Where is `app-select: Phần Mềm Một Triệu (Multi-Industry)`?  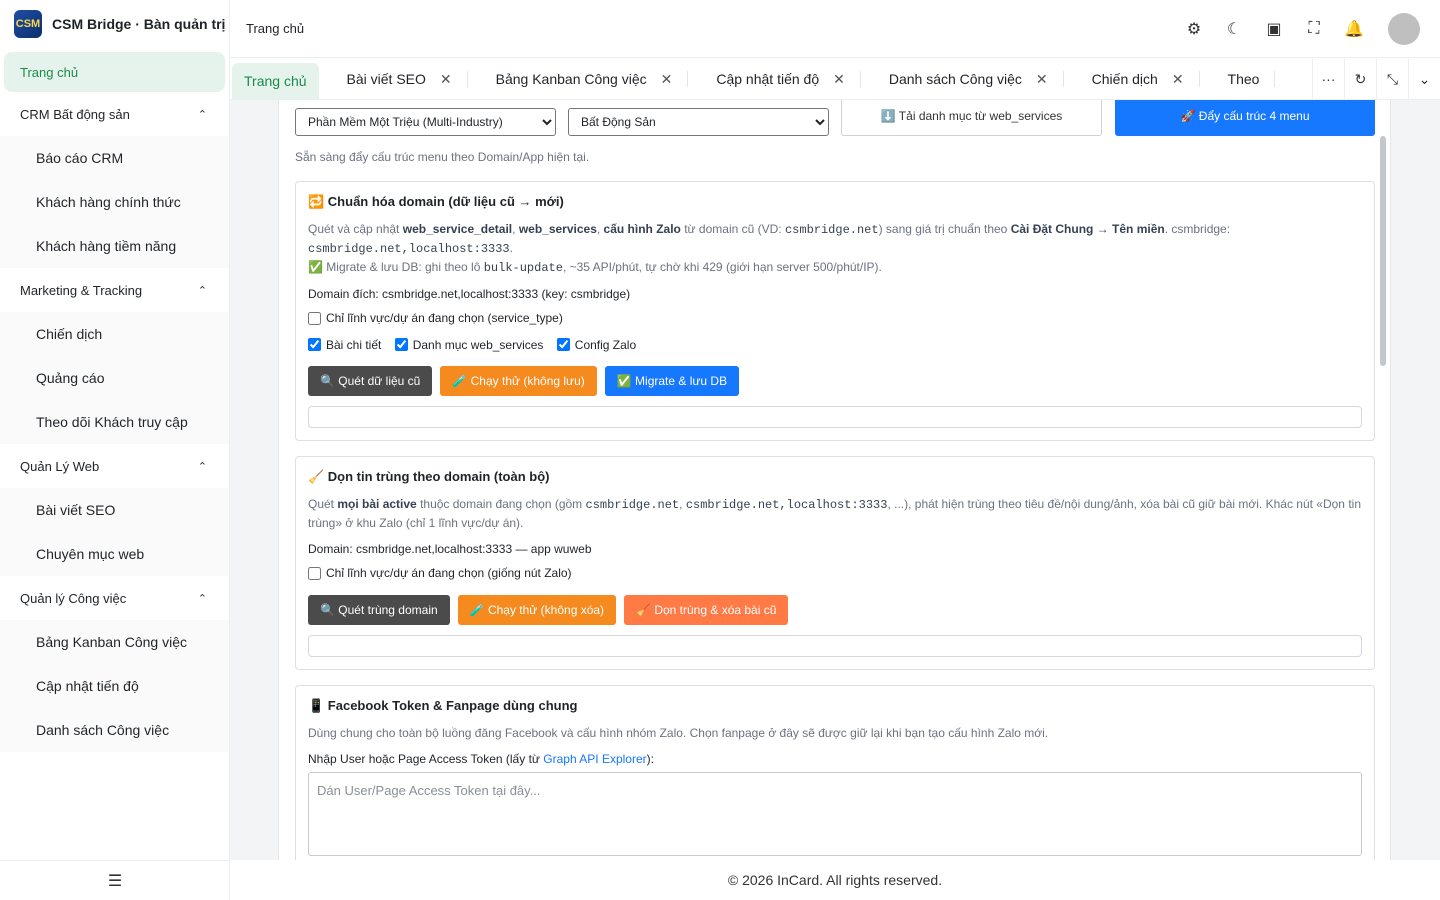
app-select: Phần Mềm Một Triệu (Multi-Industry) is located at coordinates (425, 122).